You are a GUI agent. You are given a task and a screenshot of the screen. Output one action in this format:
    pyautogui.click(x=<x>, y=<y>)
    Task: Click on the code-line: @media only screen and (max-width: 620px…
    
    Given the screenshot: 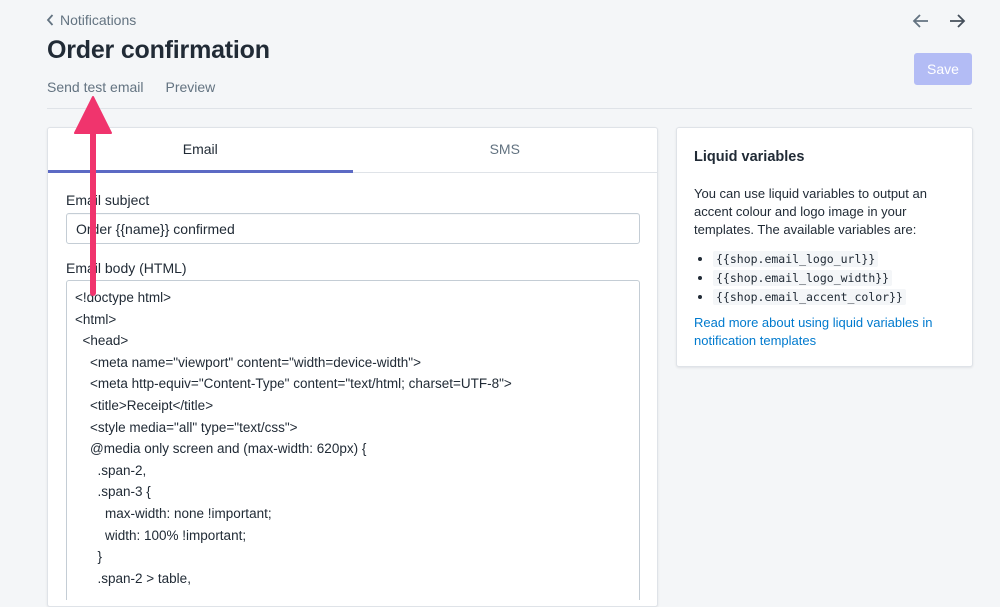 What is the action you would take?
    pyautogui.click(x=221, y=449)
    